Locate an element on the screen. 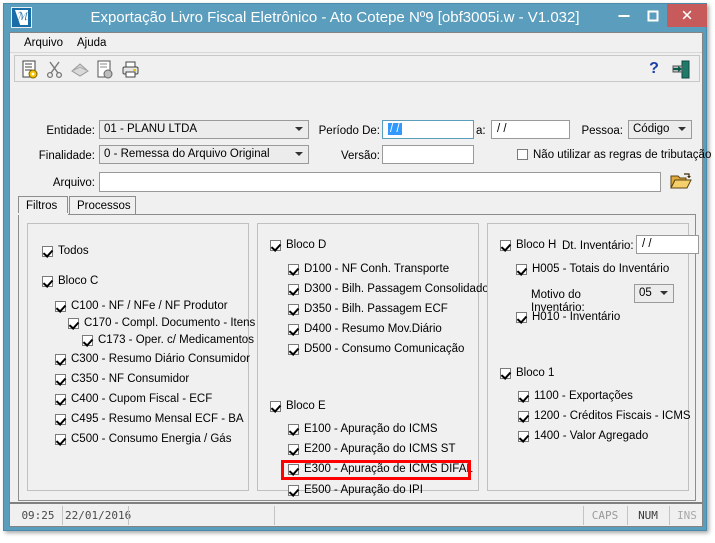 The height and width of the screenshot is (543, 715). motivo-inventario-value: 05 is located at coordinates (645, 293).